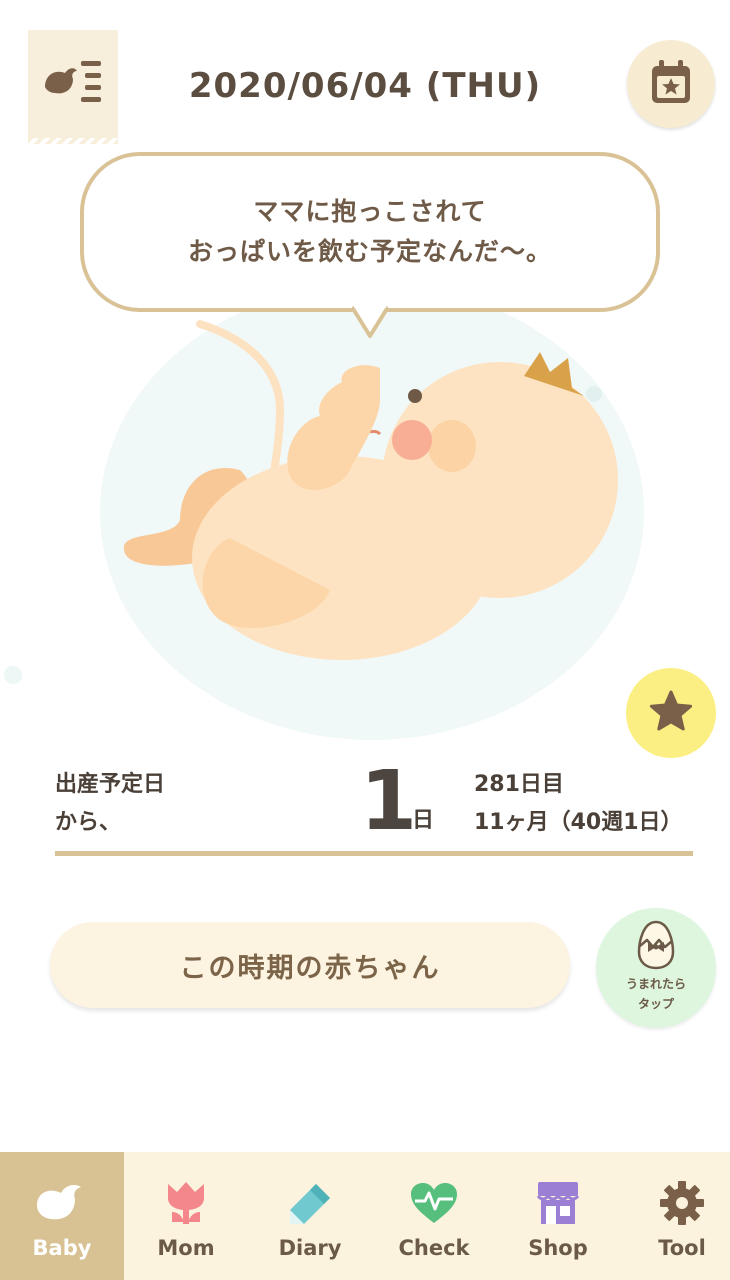 This screenshot has width=730, height=1280. What do you see at coordinates (655, 984) in the screenshot?
I see `born-label-line-1: うまれたら` at bounding box center [655, 984].